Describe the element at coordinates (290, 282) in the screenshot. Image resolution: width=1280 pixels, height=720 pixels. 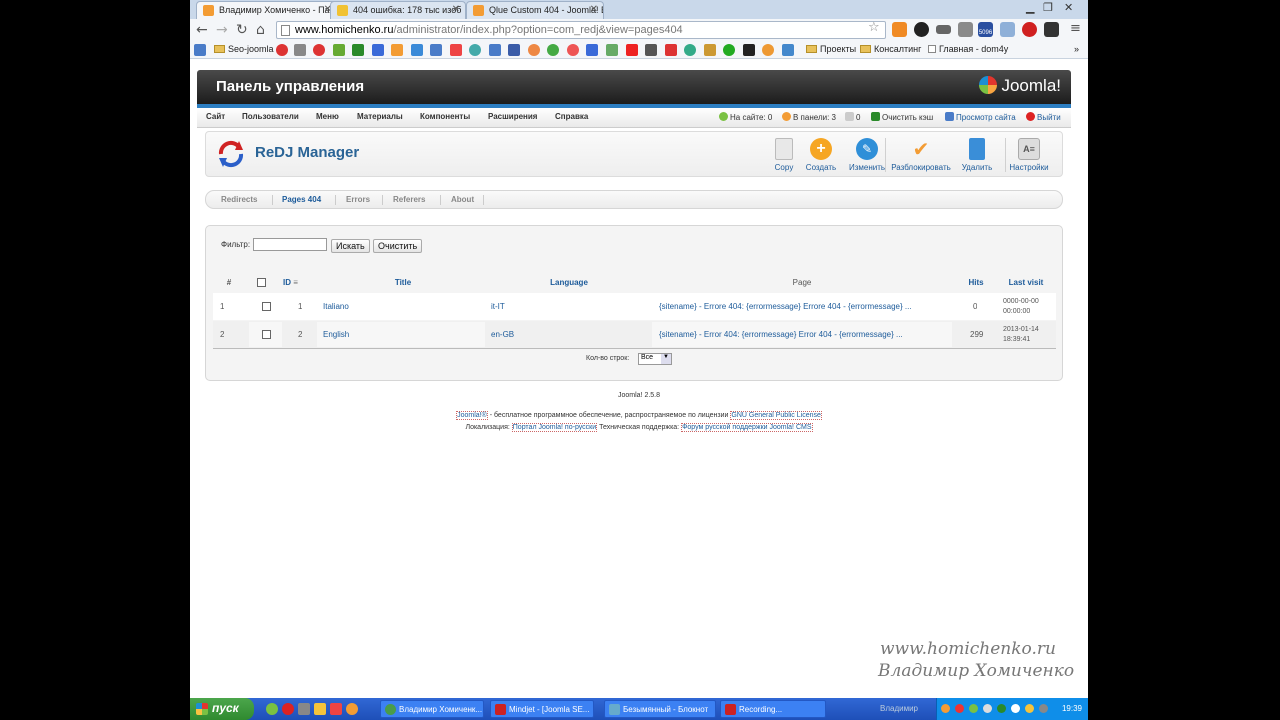
I see `col-id: ID ≡` at that location.